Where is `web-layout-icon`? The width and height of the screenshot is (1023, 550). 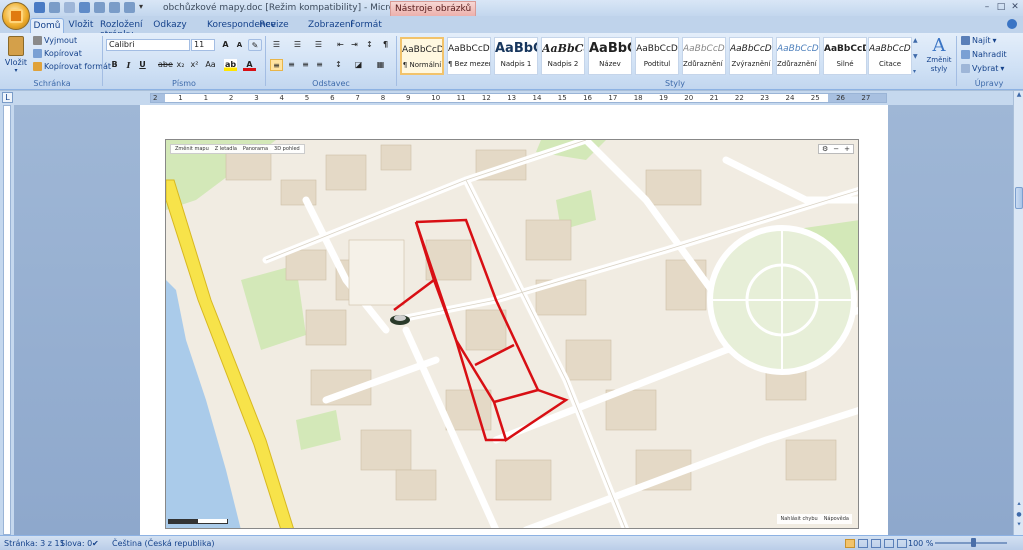 web-layout-icon is located at coordinates (876, 543).